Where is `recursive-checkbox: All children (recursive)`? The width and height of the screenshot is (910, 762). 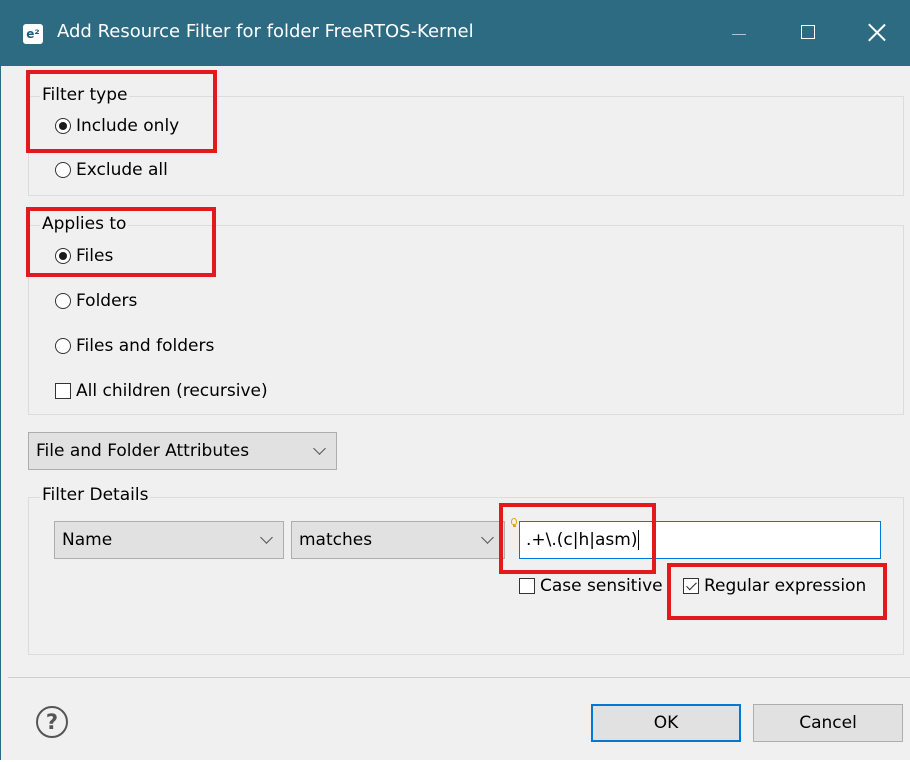 recursive-checkbox: All children (recursive) is located at coordinates (161, 391).